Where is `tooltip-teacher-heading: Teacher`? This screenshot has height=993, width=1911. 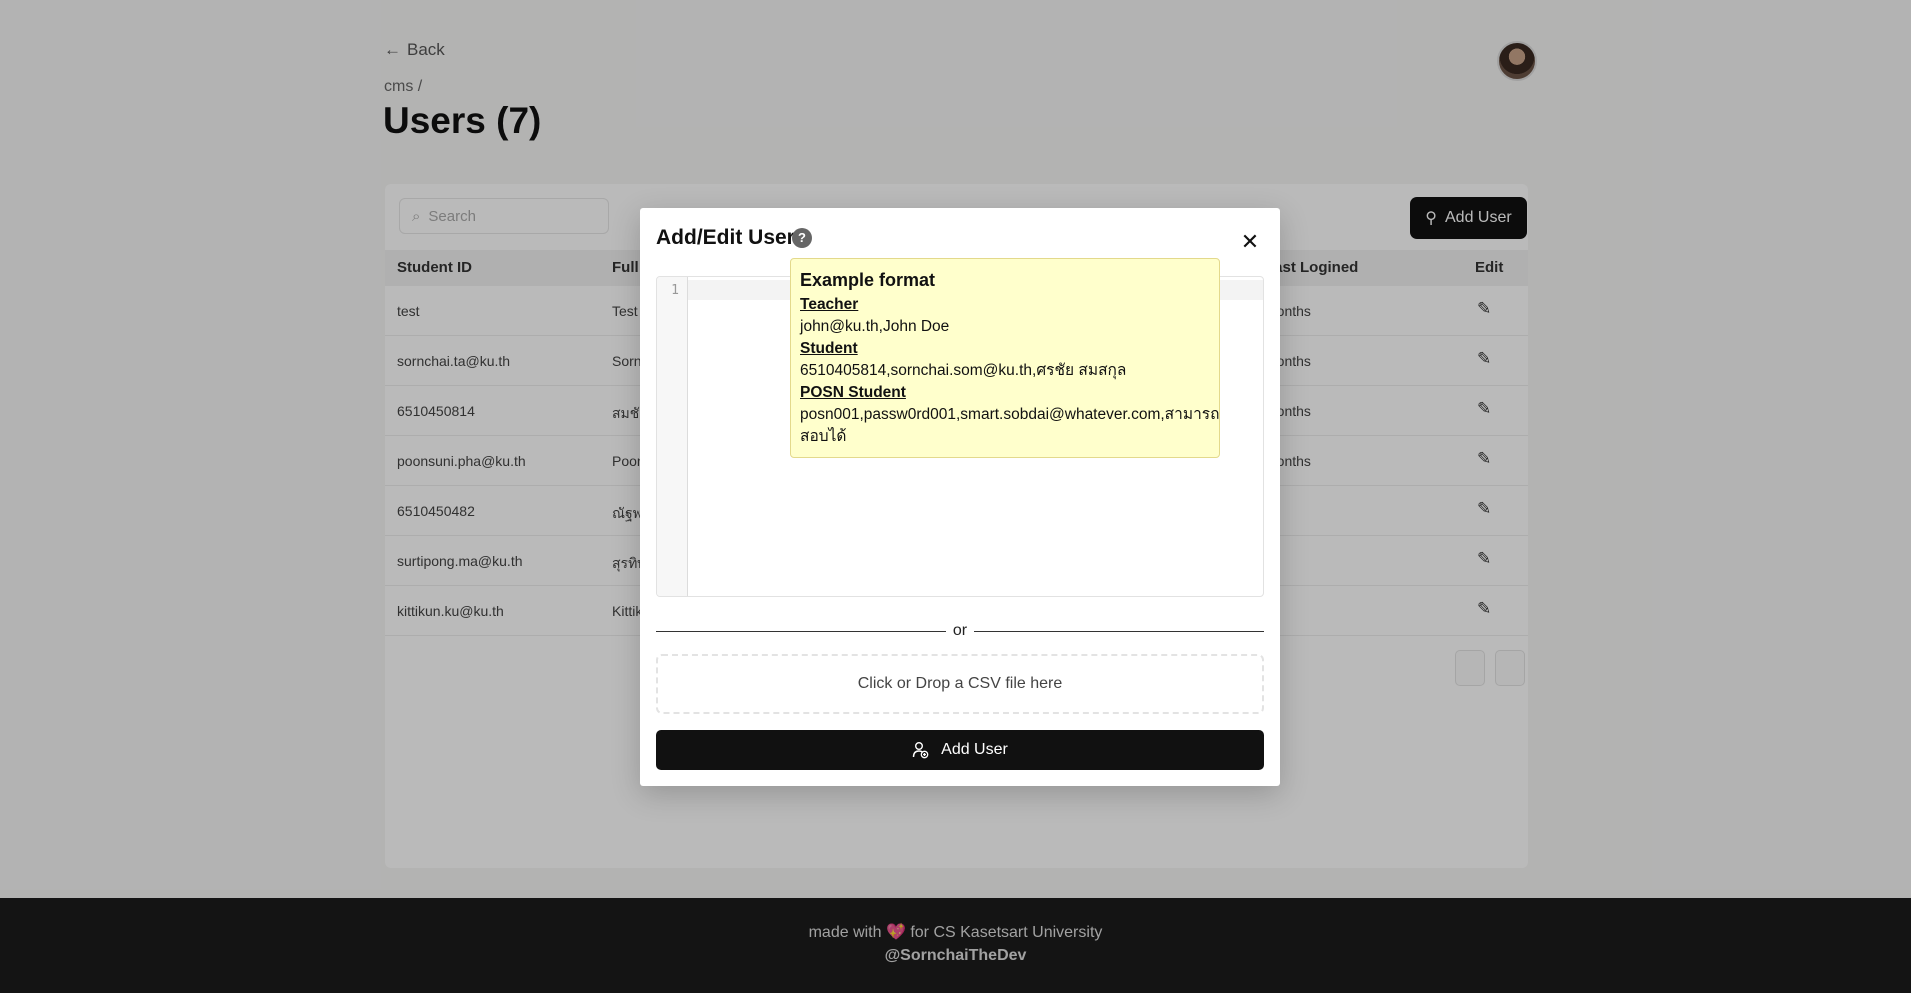
tooltip-teacher-heading: Teacher is located at coordinates (829, 304).